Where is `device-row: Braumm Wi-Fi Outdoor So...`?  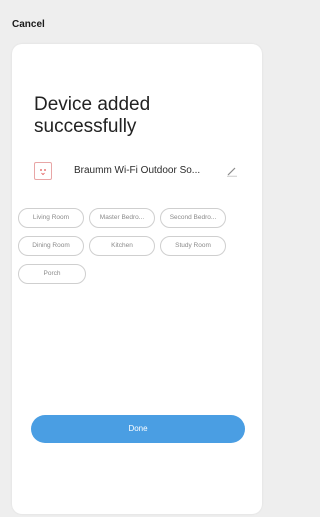 device-row: Braumm Wi-Fi Outdoor So... is located at coordinates (138, 172).